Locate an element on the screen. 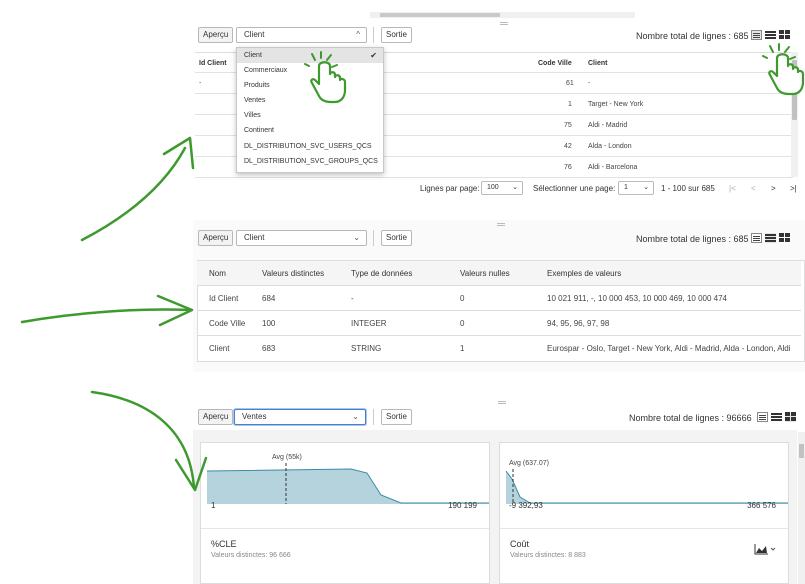 Image resolution: width=805 pixels, height=584 pixels. cell-code: 61 is located at coordinates (570, 83).